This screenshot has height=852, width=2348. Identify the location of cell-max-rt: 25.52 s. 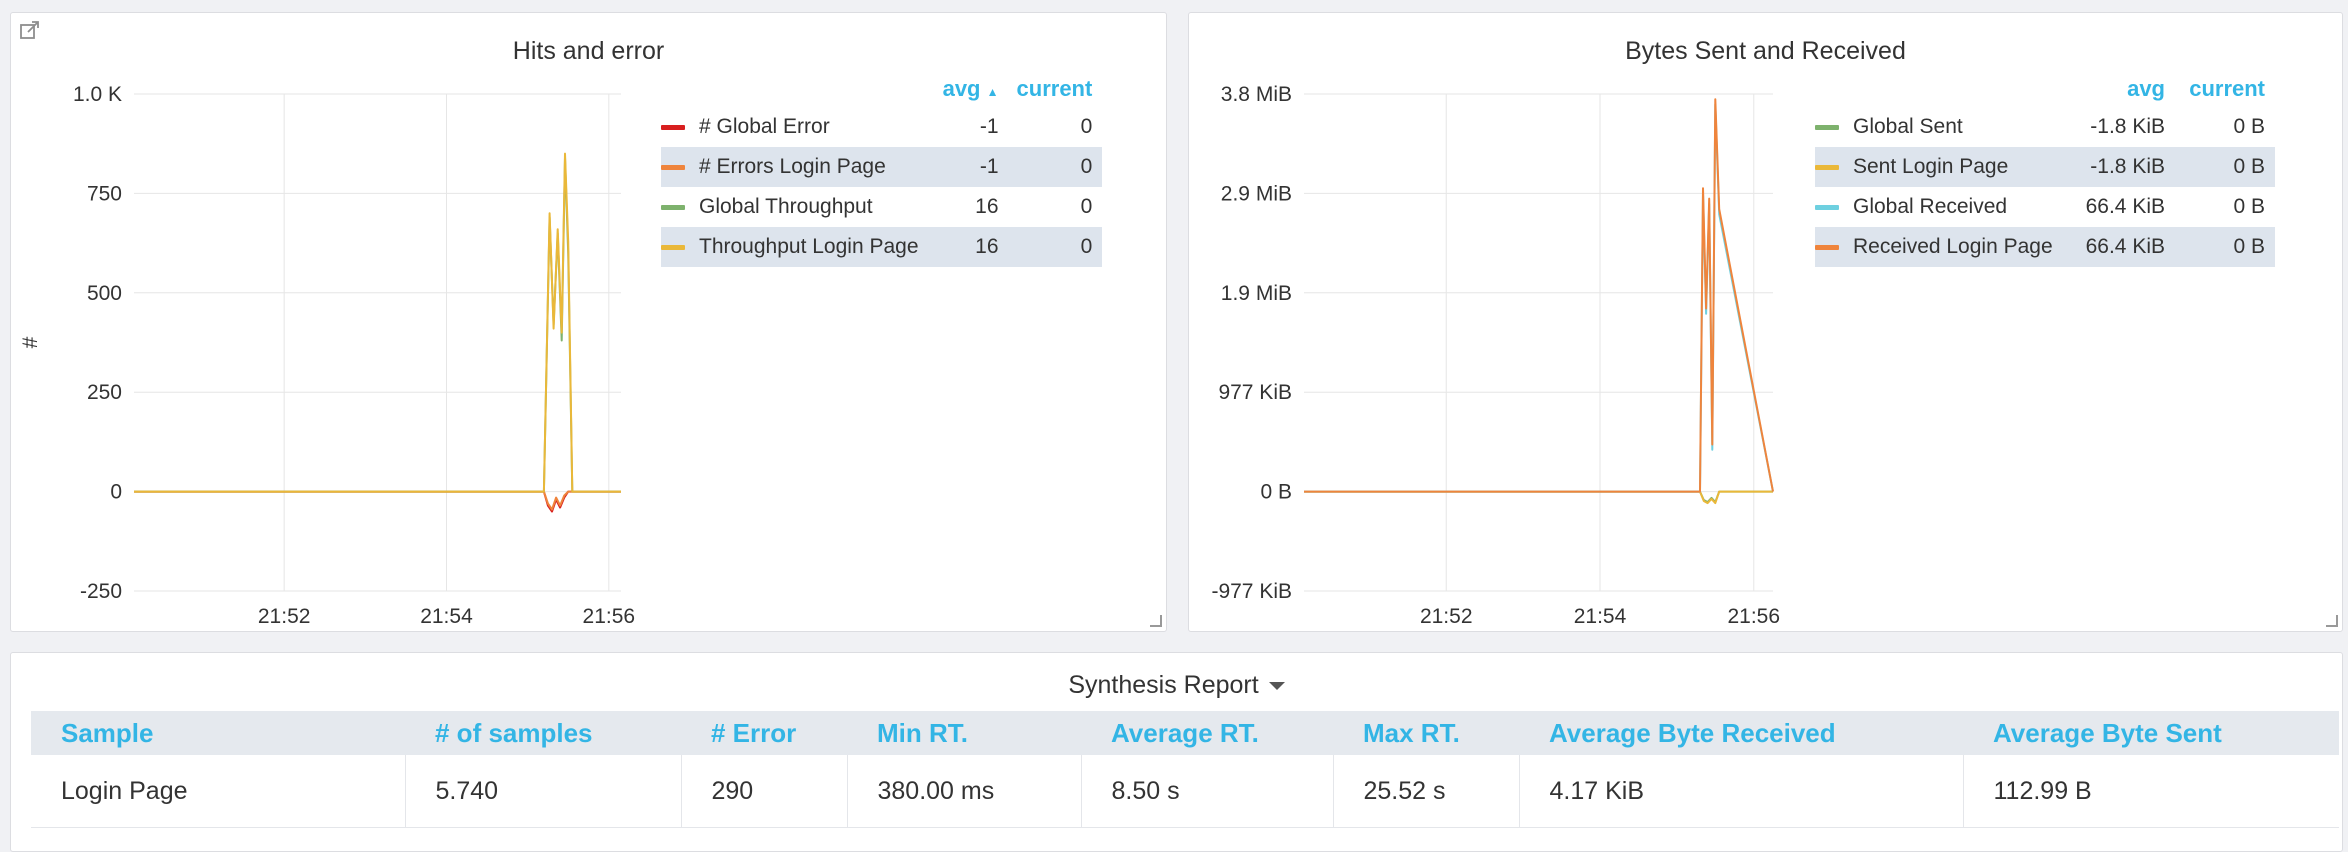
(1426, 791).